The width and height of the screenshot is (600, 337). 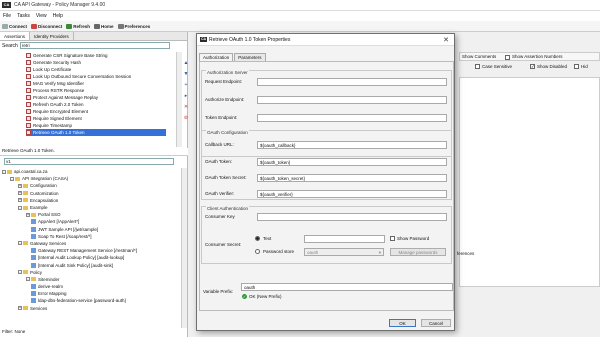 I want to click on variable-prefix-field: oauth, so click(x=347, y=287).